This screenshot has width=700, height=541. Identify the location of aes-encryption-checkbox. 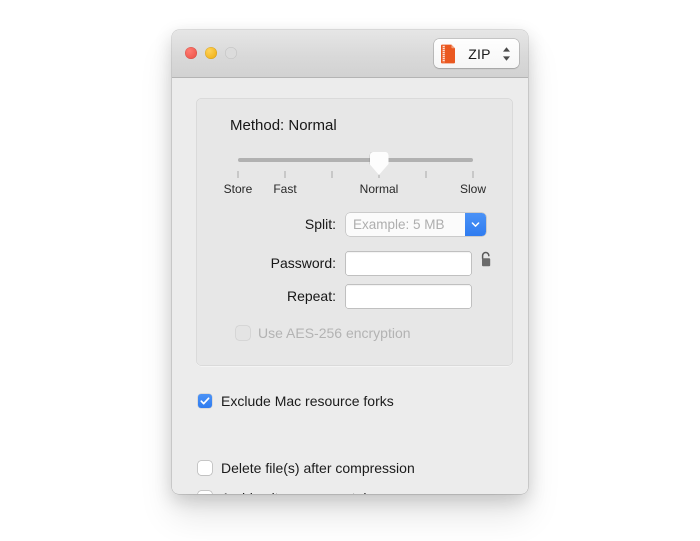
(243, 333).